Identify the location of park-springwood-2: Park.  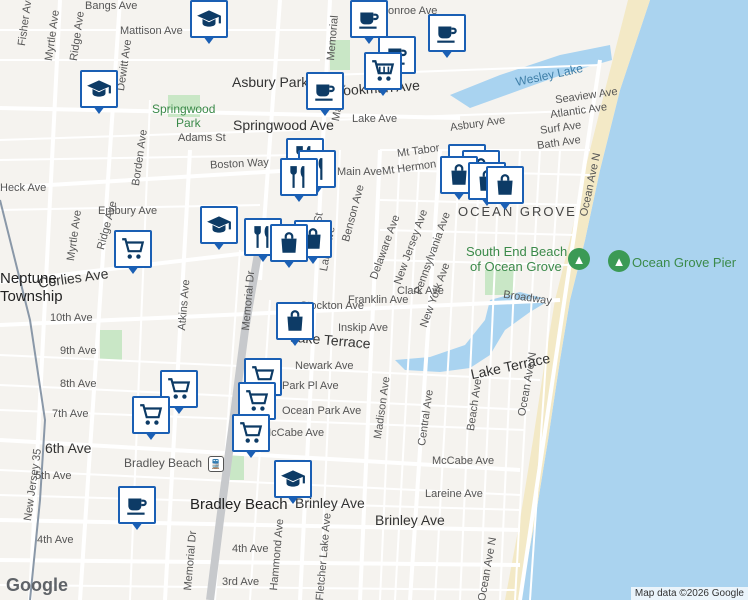
(188, 123).